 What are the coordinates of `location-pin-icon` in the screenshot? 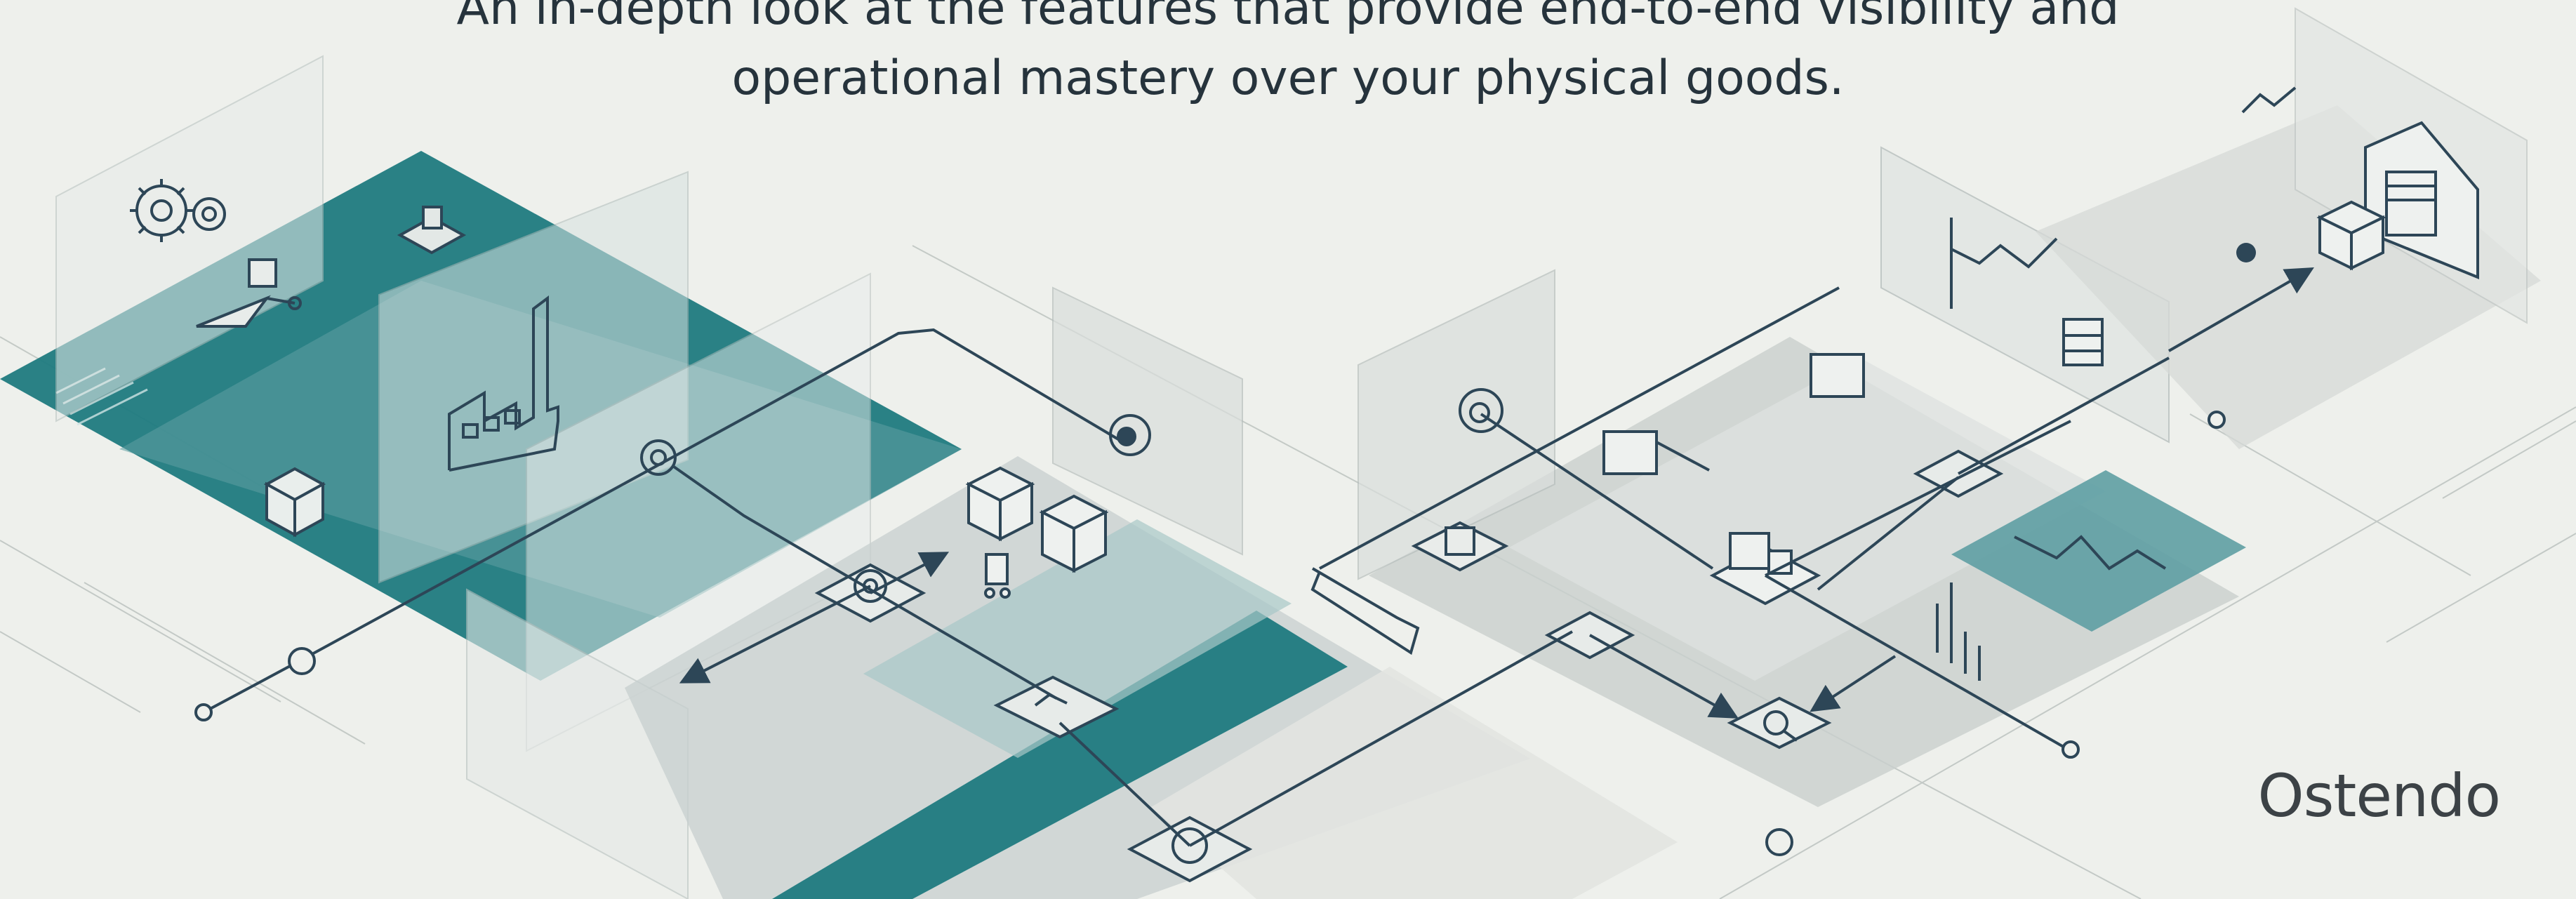 It's located at (2246, 252).